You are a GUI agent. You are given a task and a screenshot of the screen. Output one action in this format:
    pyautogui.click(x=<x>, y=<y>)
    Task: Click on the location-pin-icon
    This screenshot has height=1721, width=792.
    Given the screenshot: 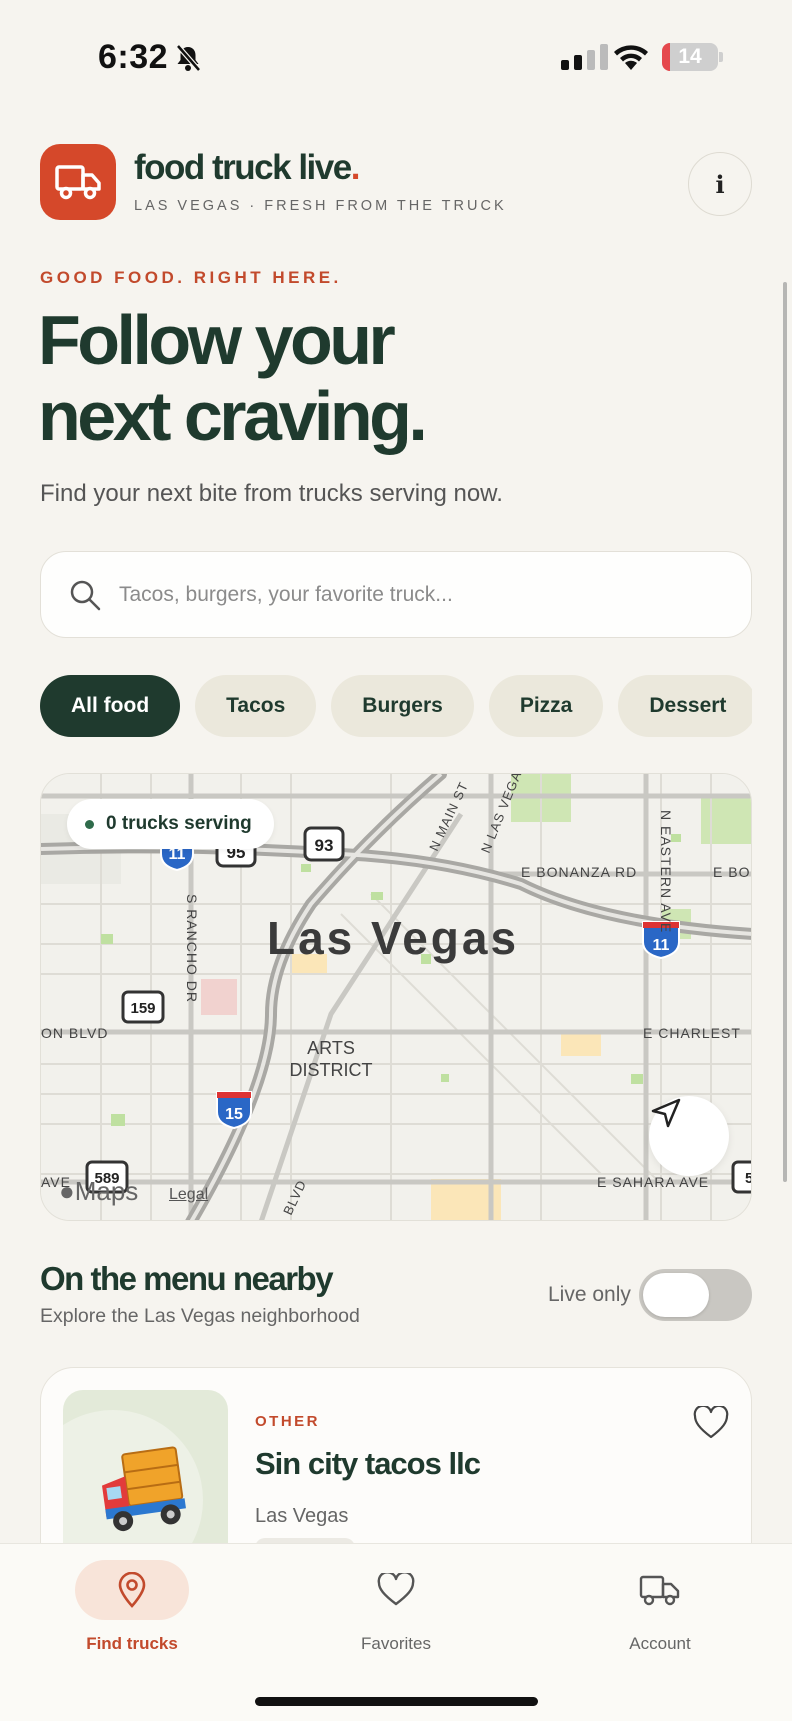 What is the action you would take?
    pyautogui.click(x=132, y=1590)
    